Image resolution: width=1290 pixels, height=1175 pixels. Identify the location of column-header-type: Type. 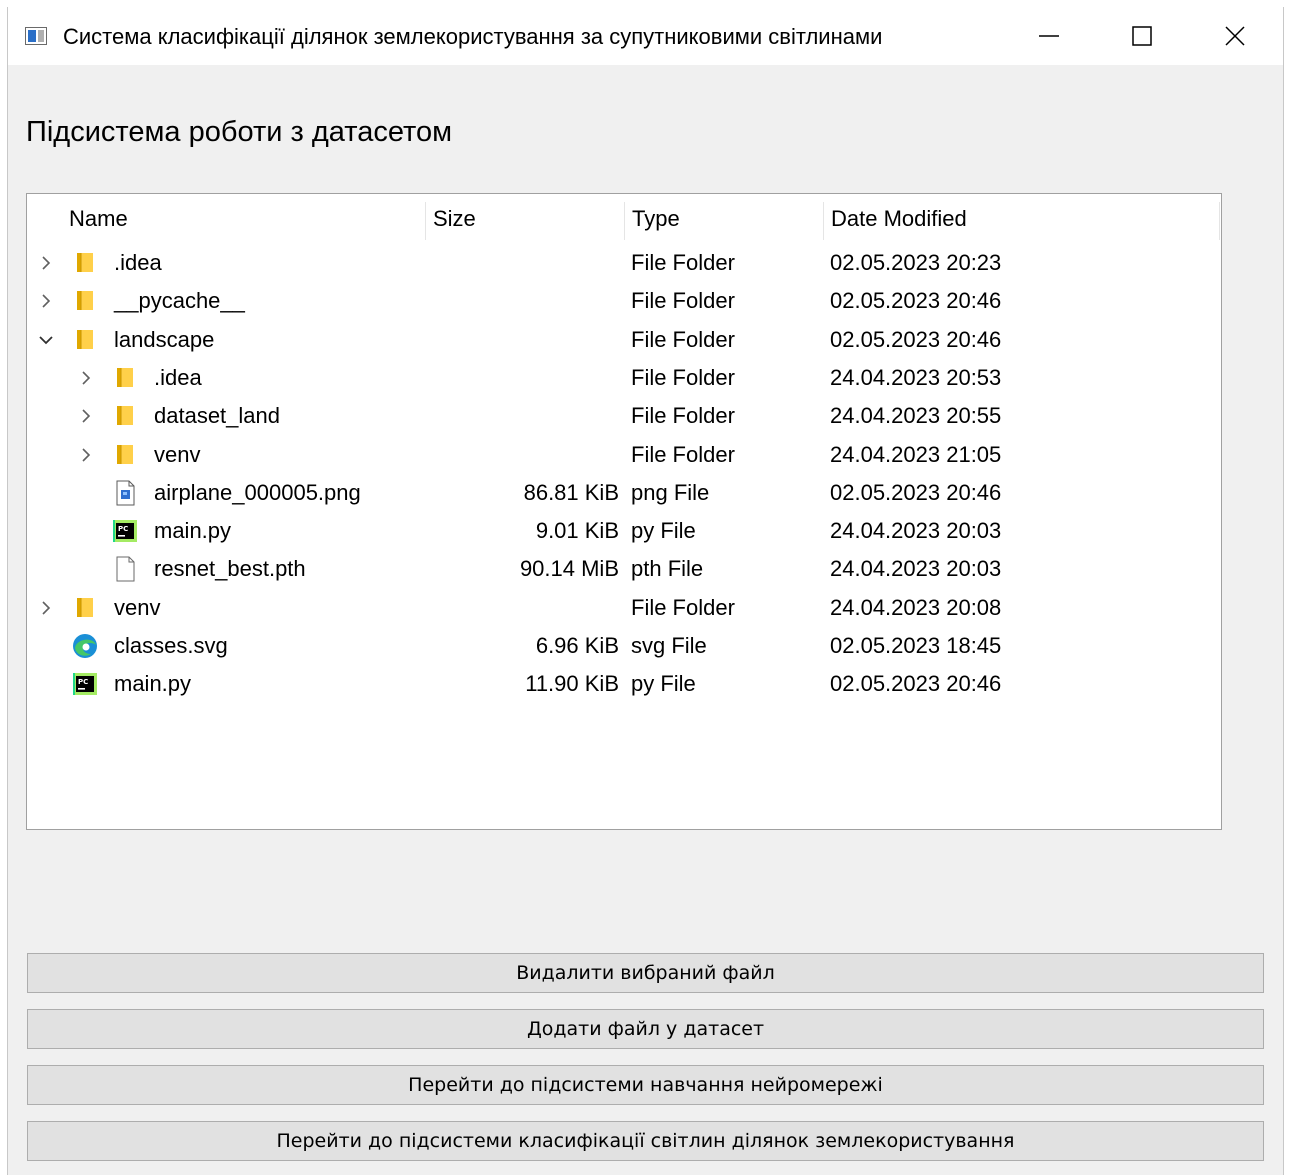
(652, 219).